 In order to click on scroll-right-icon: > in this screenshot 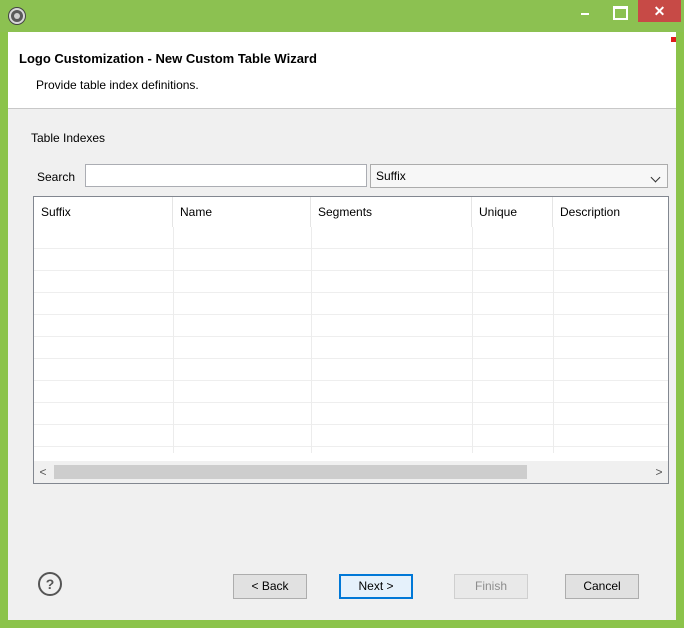, I will do `click(659, 472)`.